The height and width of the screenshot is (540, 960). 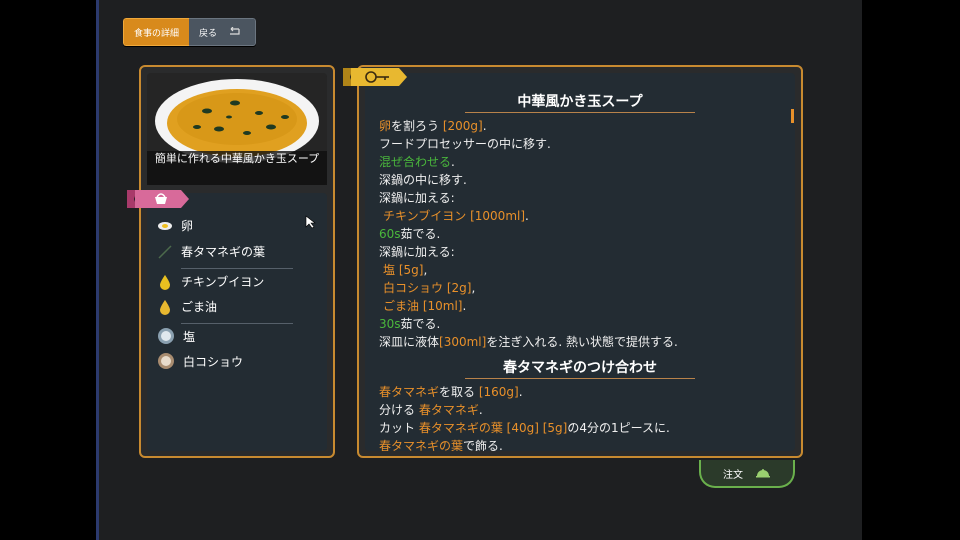 I want to click on recipe-title: 春タマネギのつけ合わせ, so click(x=580, y=368).